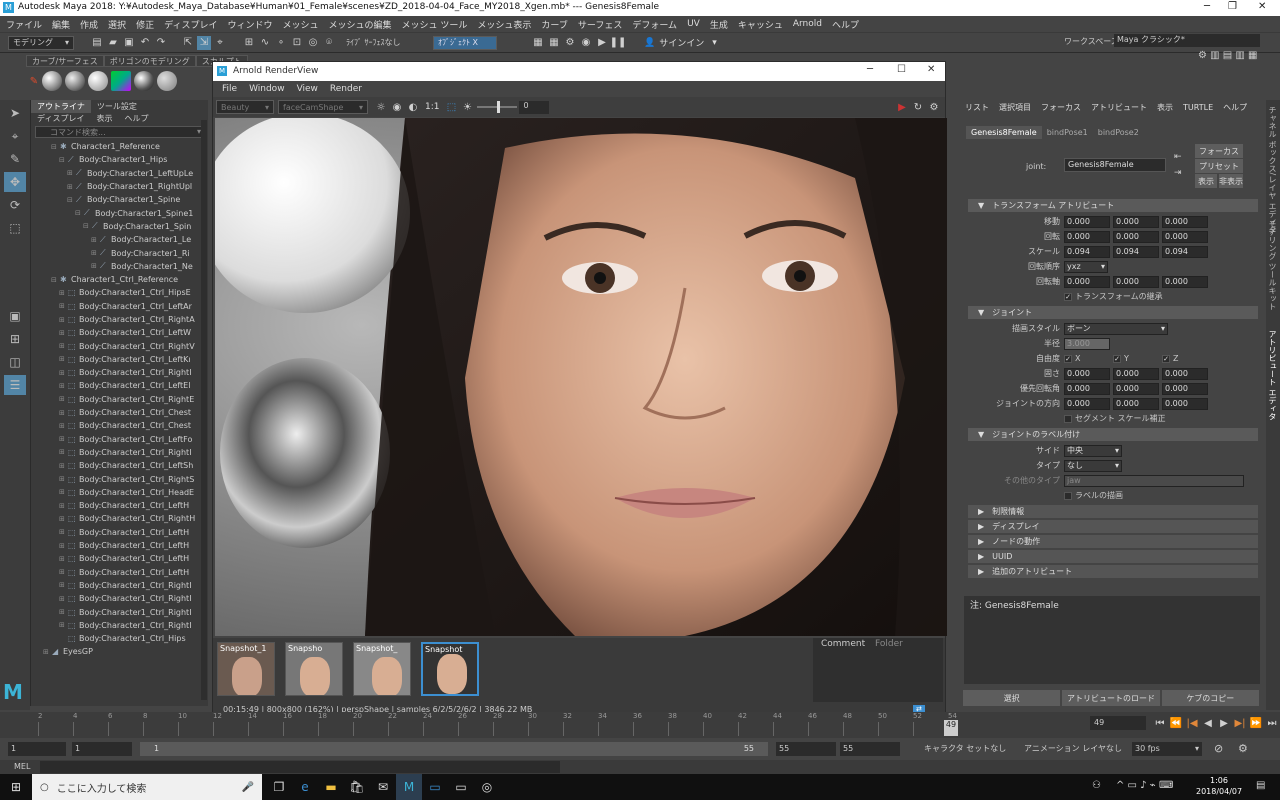 The image size is (1280, 800). What do you see at coordinates (1113, 312) in the screenshot?
I see `section-joint: ▼ ジョイント` at bounding box center [1113, 312].